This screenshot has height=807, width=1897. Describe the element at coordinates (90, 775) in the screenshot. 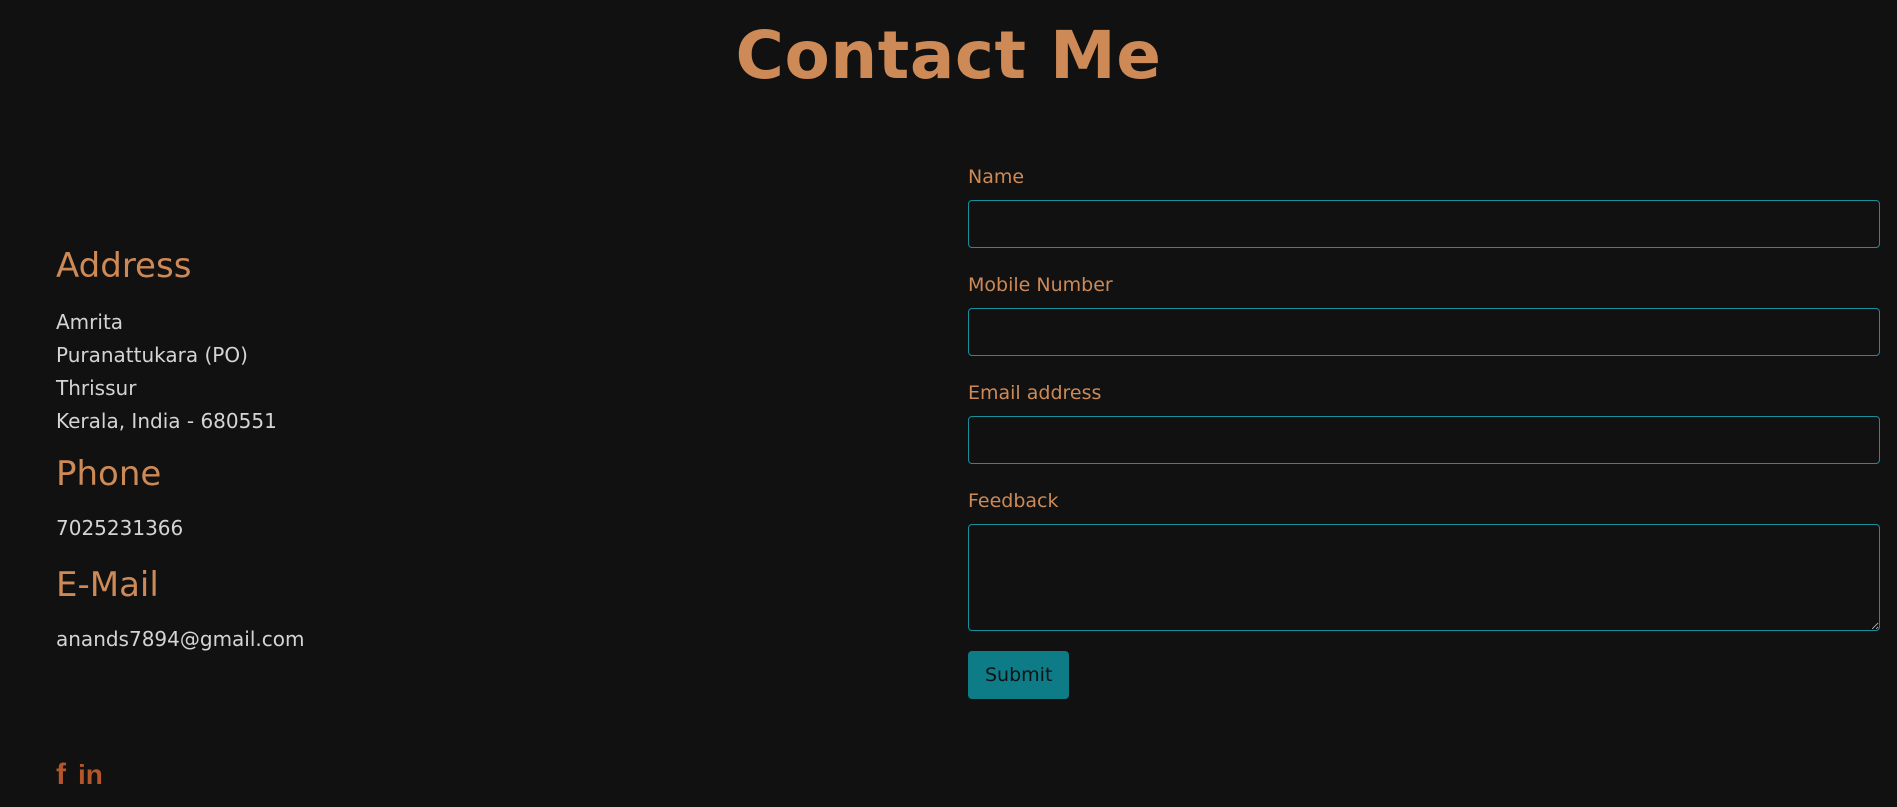

I see `linkedin-icon: in` at that location.